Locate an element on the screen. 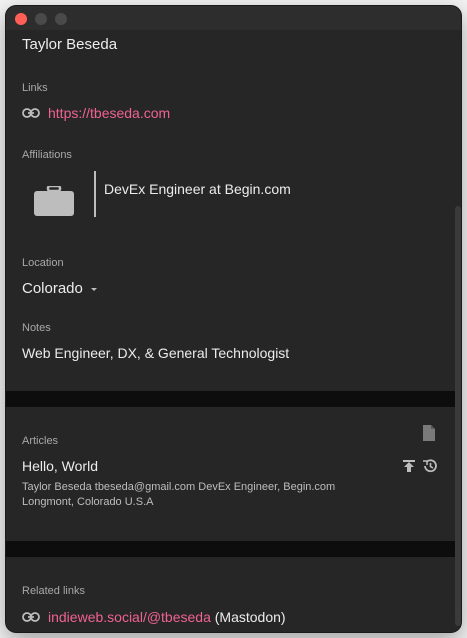 The image size is (467, 638). notes-label: Notes is located at coordinates (36, 328).